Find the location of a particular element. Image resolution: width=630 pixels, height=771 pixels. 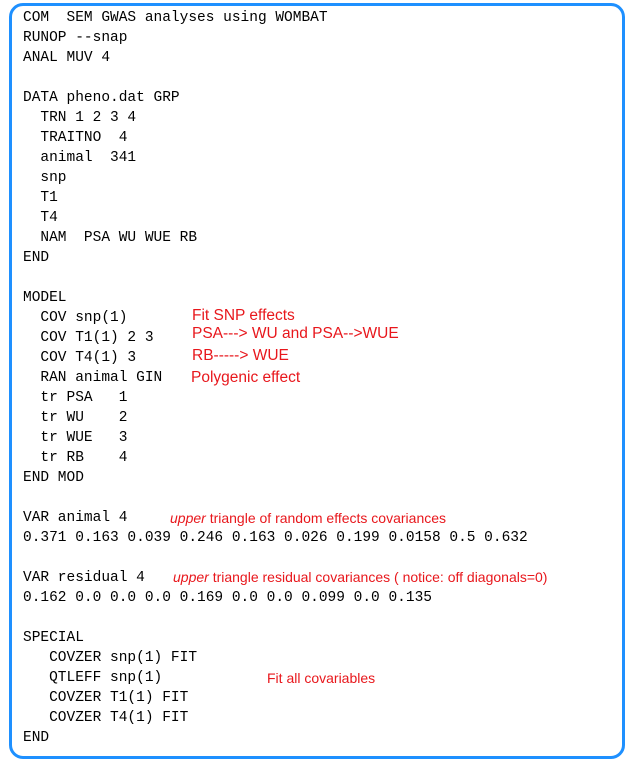

code-line: tr RB 4 is located at coordinates (75, 458).